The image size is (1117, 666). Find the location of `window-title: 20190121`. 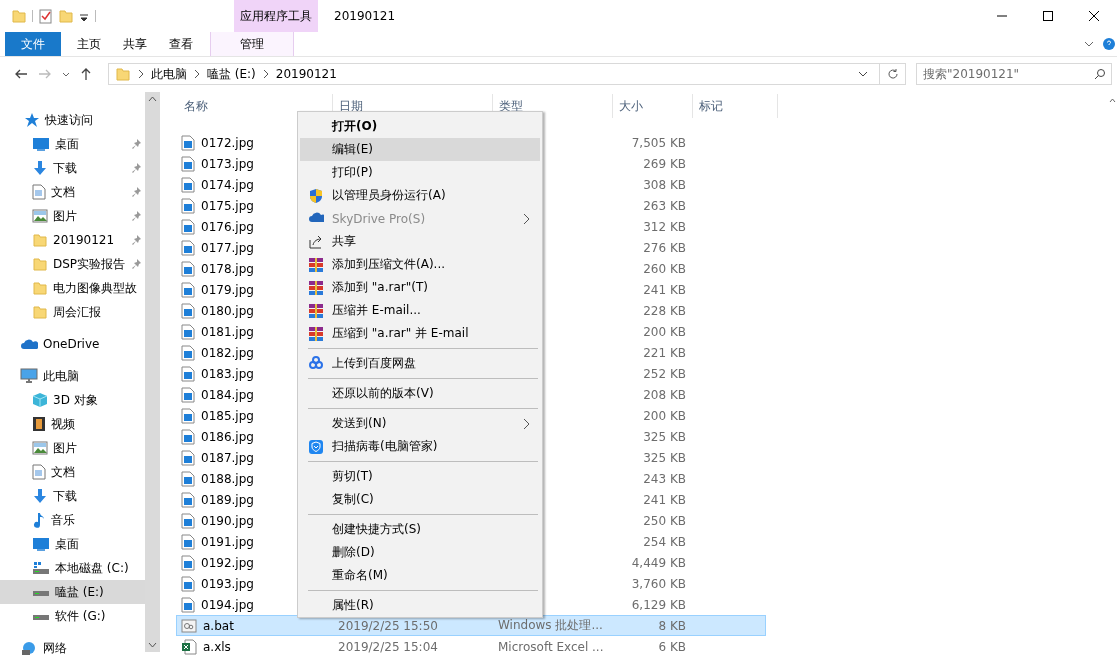

window-title: 20190121 is located at coordinates (365, 16).